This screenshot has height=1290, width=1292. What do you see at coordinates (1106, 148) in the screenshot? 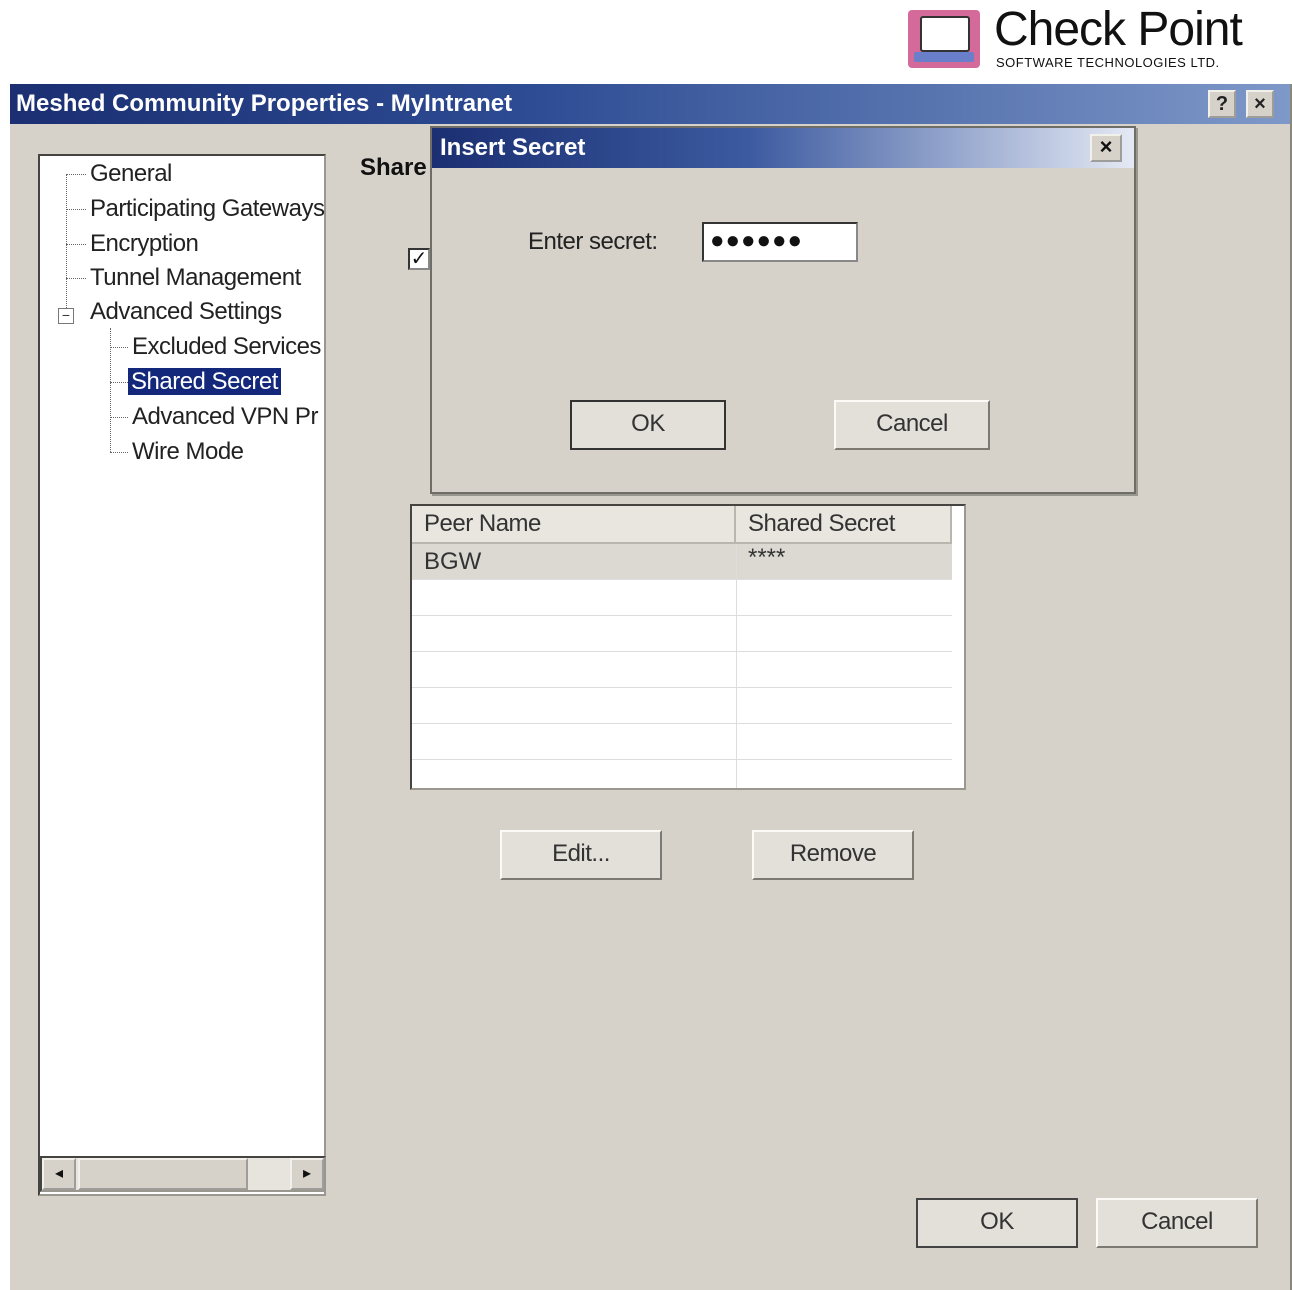
I see `dialog-close-button: ×` at bounding box center [1106, 148].